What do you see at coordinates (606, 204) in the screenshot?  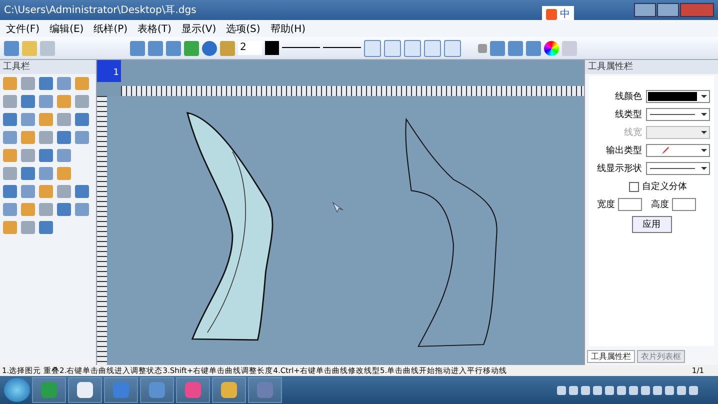 I see `spinner-label: 宽度` at bounding box center [606, 204].